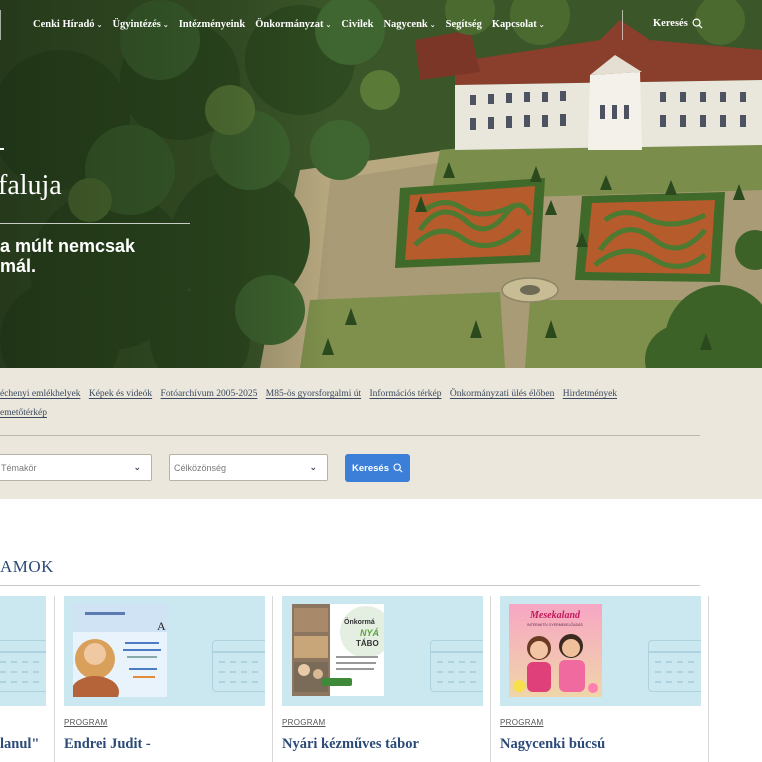 Image resolution: width=762 pixels, height=762 pixels. I want to click on nav-item: Önkormányzat ⌄, so click(293, 24).